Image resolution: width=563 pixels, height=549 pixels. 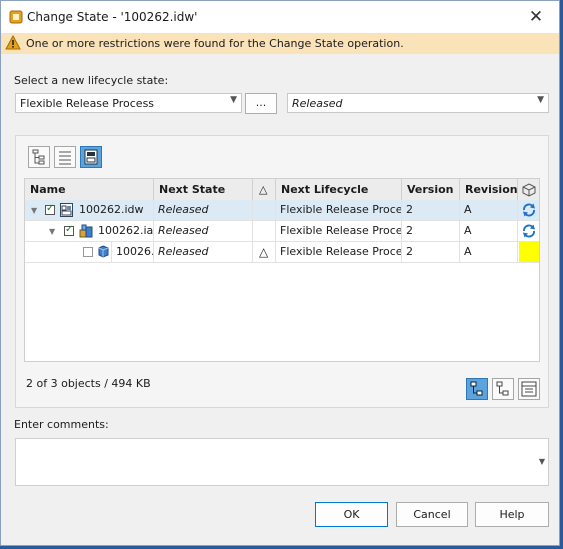 What do you see at coordinates (114, 210) in the screenshot?
I see `cell-name: 100262.idw` at bounding box center [114, 210].